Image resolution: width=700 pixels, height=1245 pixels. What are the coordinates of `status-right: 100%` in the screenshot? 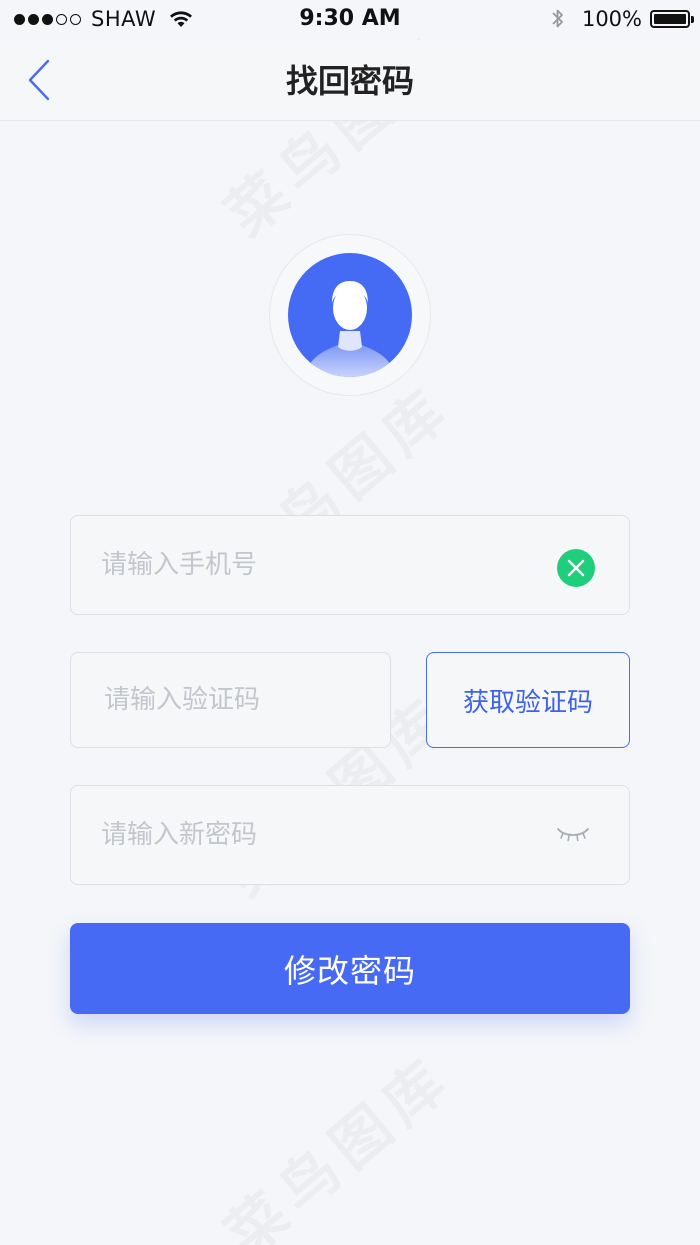 It's located at (622, 19).